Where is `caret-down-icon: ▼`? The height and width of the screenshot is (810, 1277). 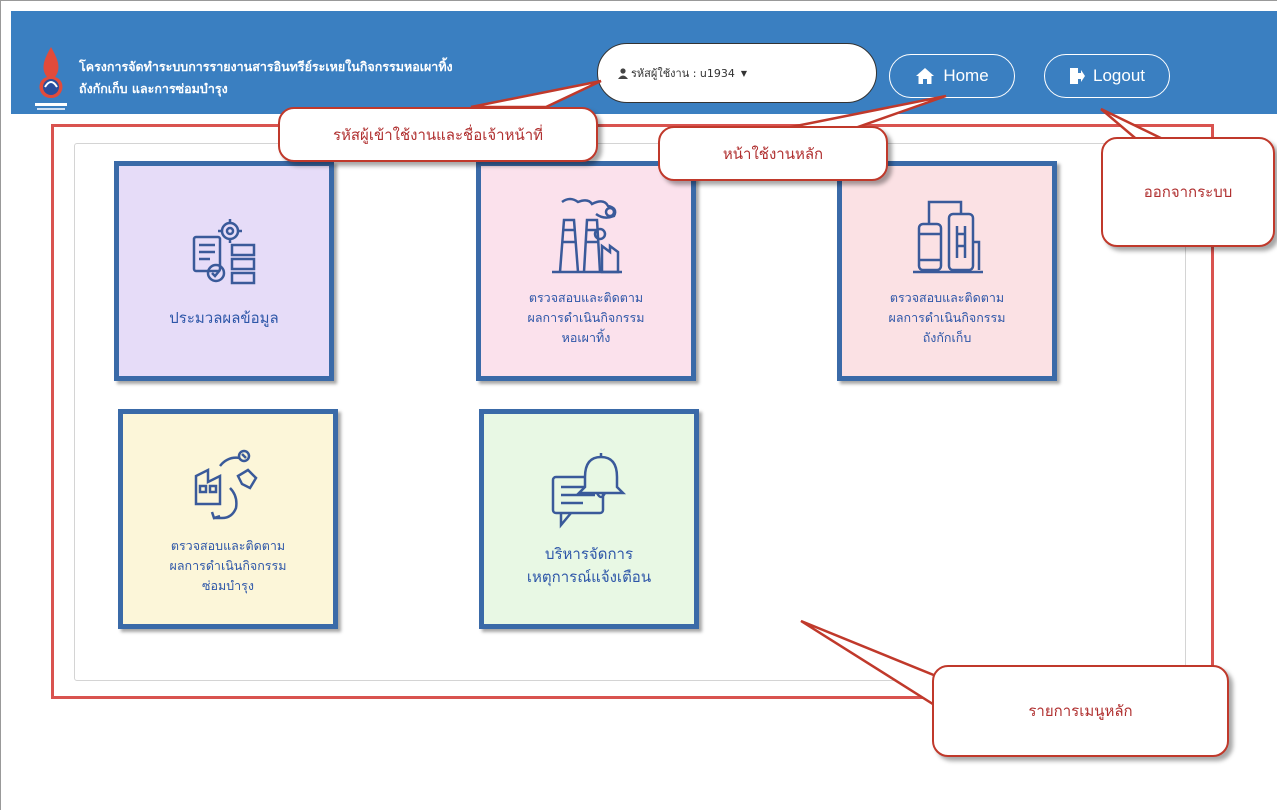
caret-down-icon: ▼ is located at coordinates (744, 73).